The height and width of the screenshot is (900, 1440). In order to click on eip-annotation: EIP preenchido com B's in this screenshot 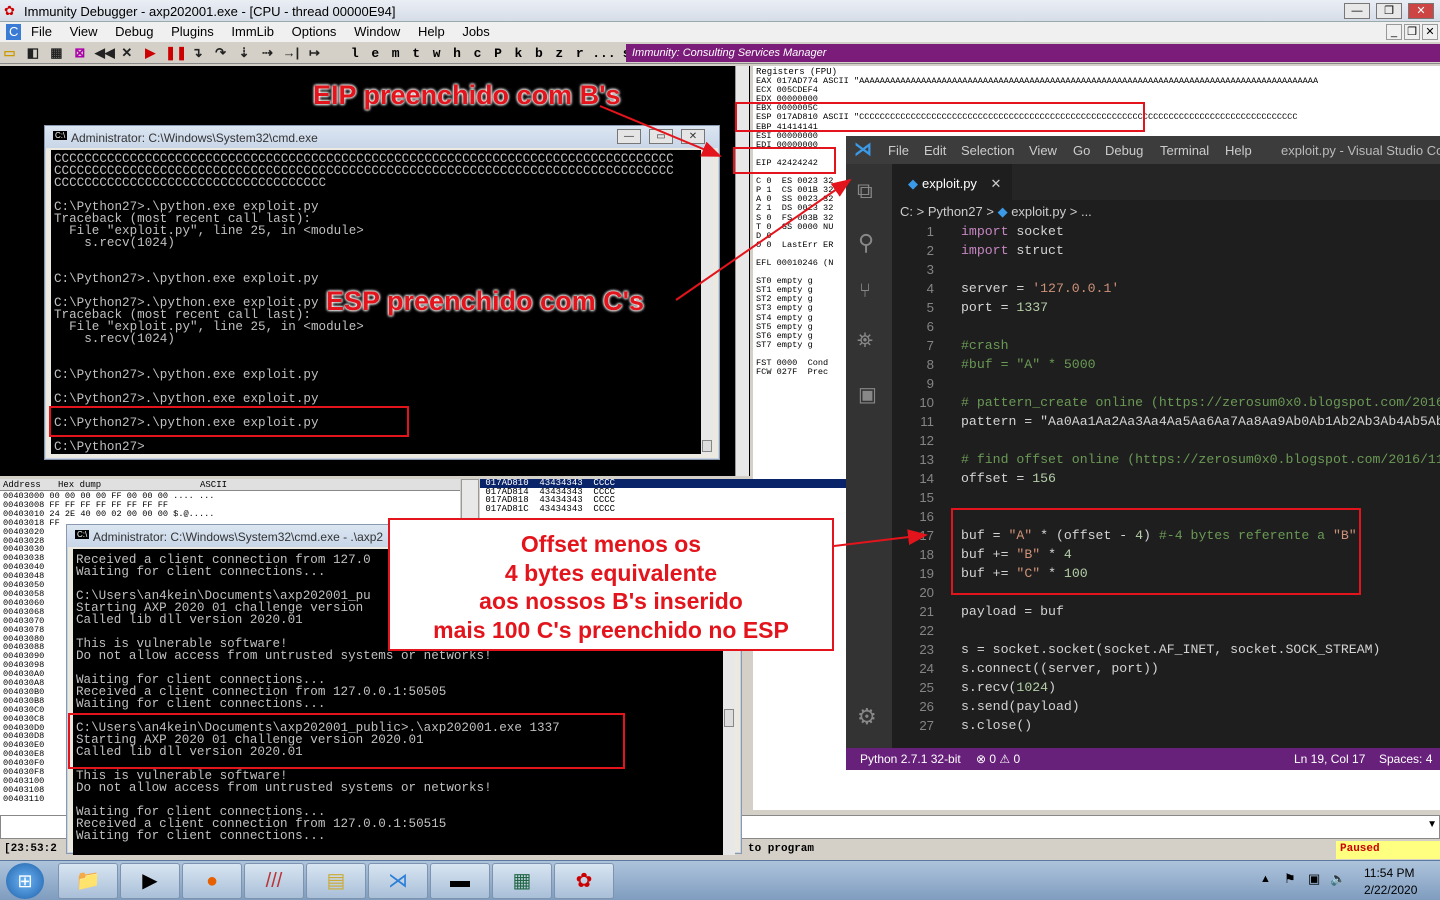, I will do `click(467, 95)`.